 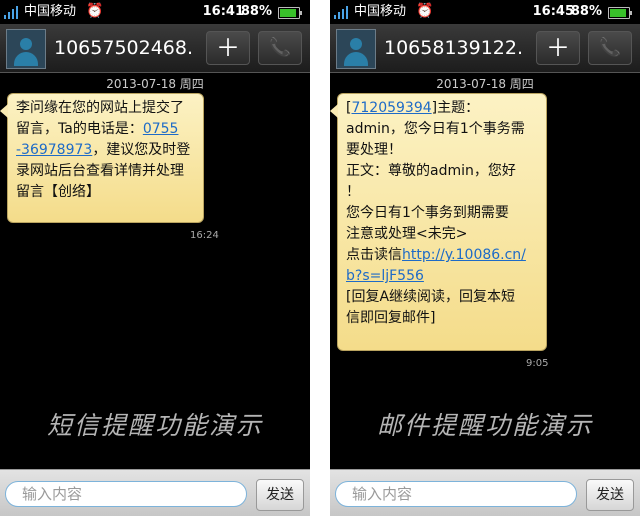 I want to click on message-text: 信即回复邮件], so click(x=391, y=318).